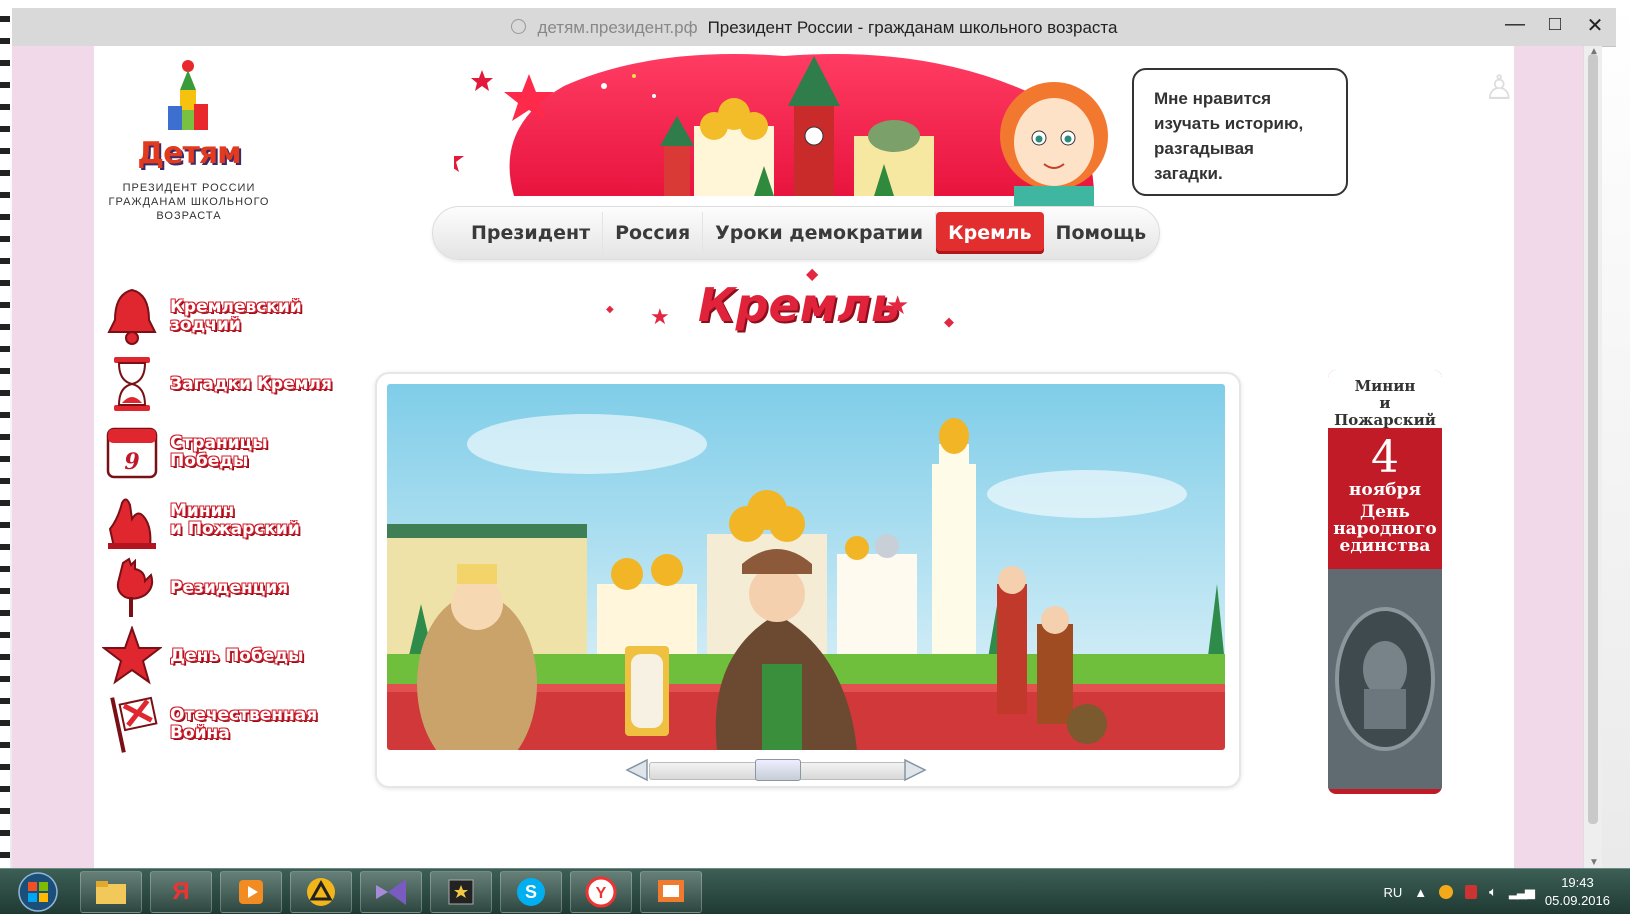 The width and height of the screenshot is (1630, 914). Describe the element at coordinates (132, 587) in the screenshot. I see `rooster-icon` at that location.